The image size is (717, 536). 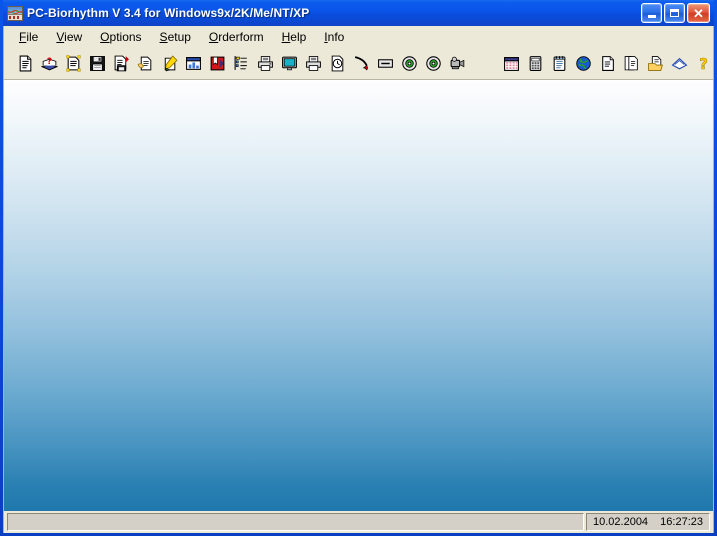 I want to click on red-book-button, so click(x=217, y=64).